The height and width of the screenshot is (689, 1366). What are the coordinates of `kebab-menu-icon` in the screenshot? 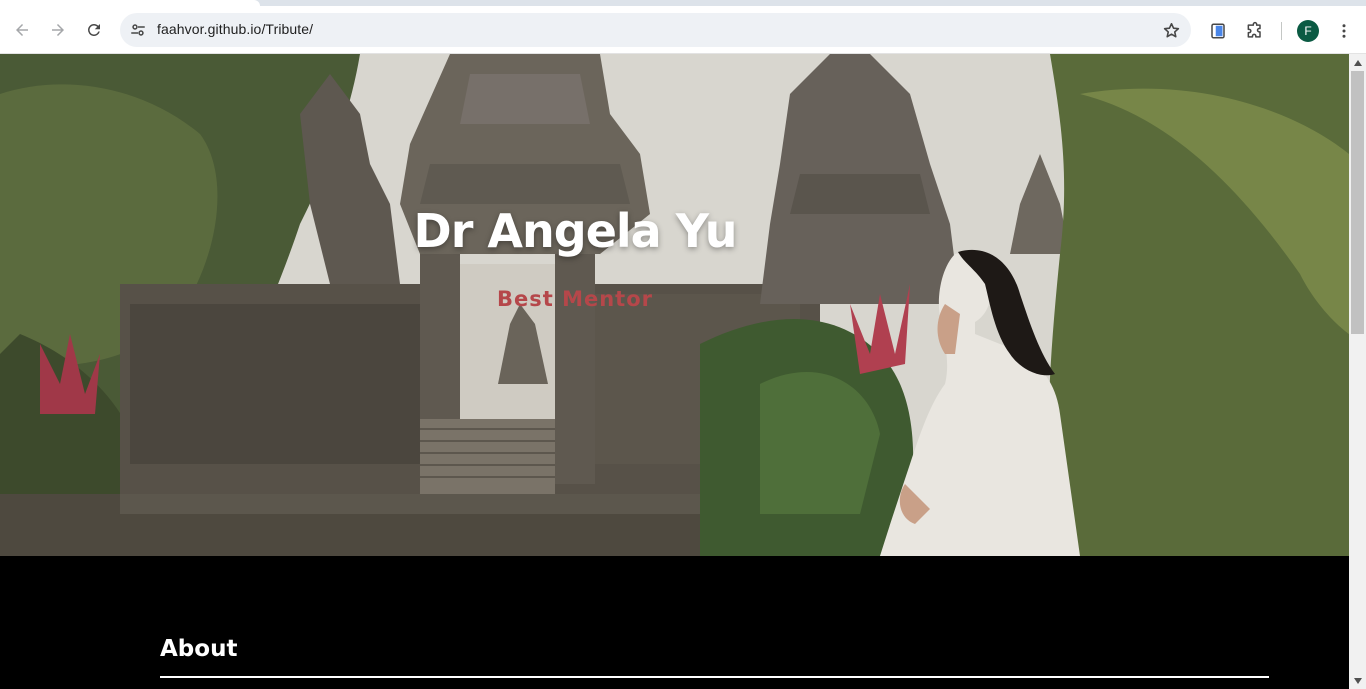 It's located at (1344, 31).